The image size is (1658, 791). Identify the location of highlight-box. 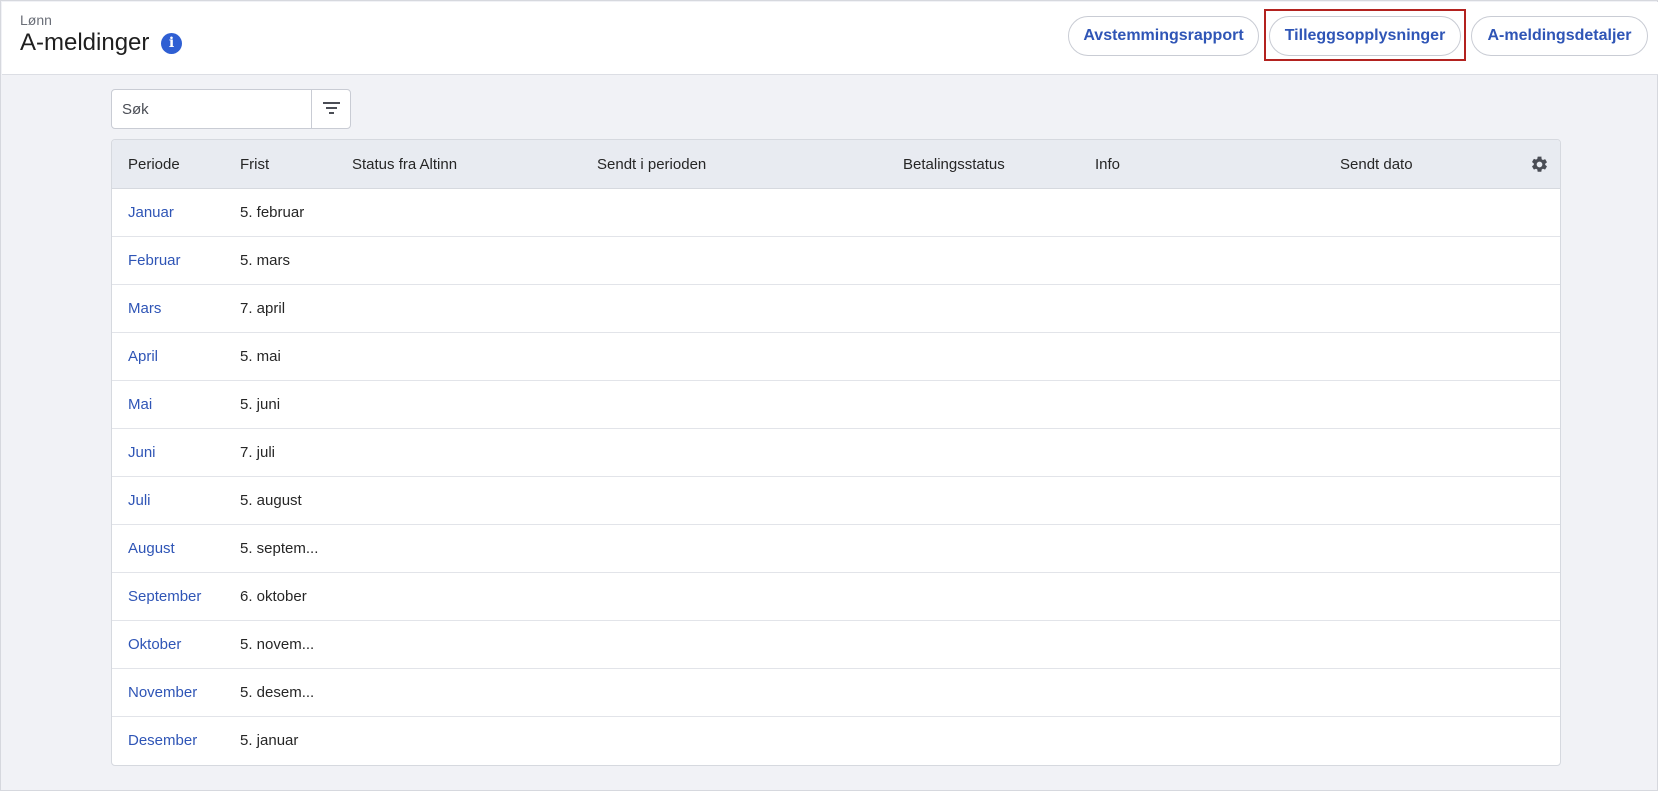
(1365, 35).